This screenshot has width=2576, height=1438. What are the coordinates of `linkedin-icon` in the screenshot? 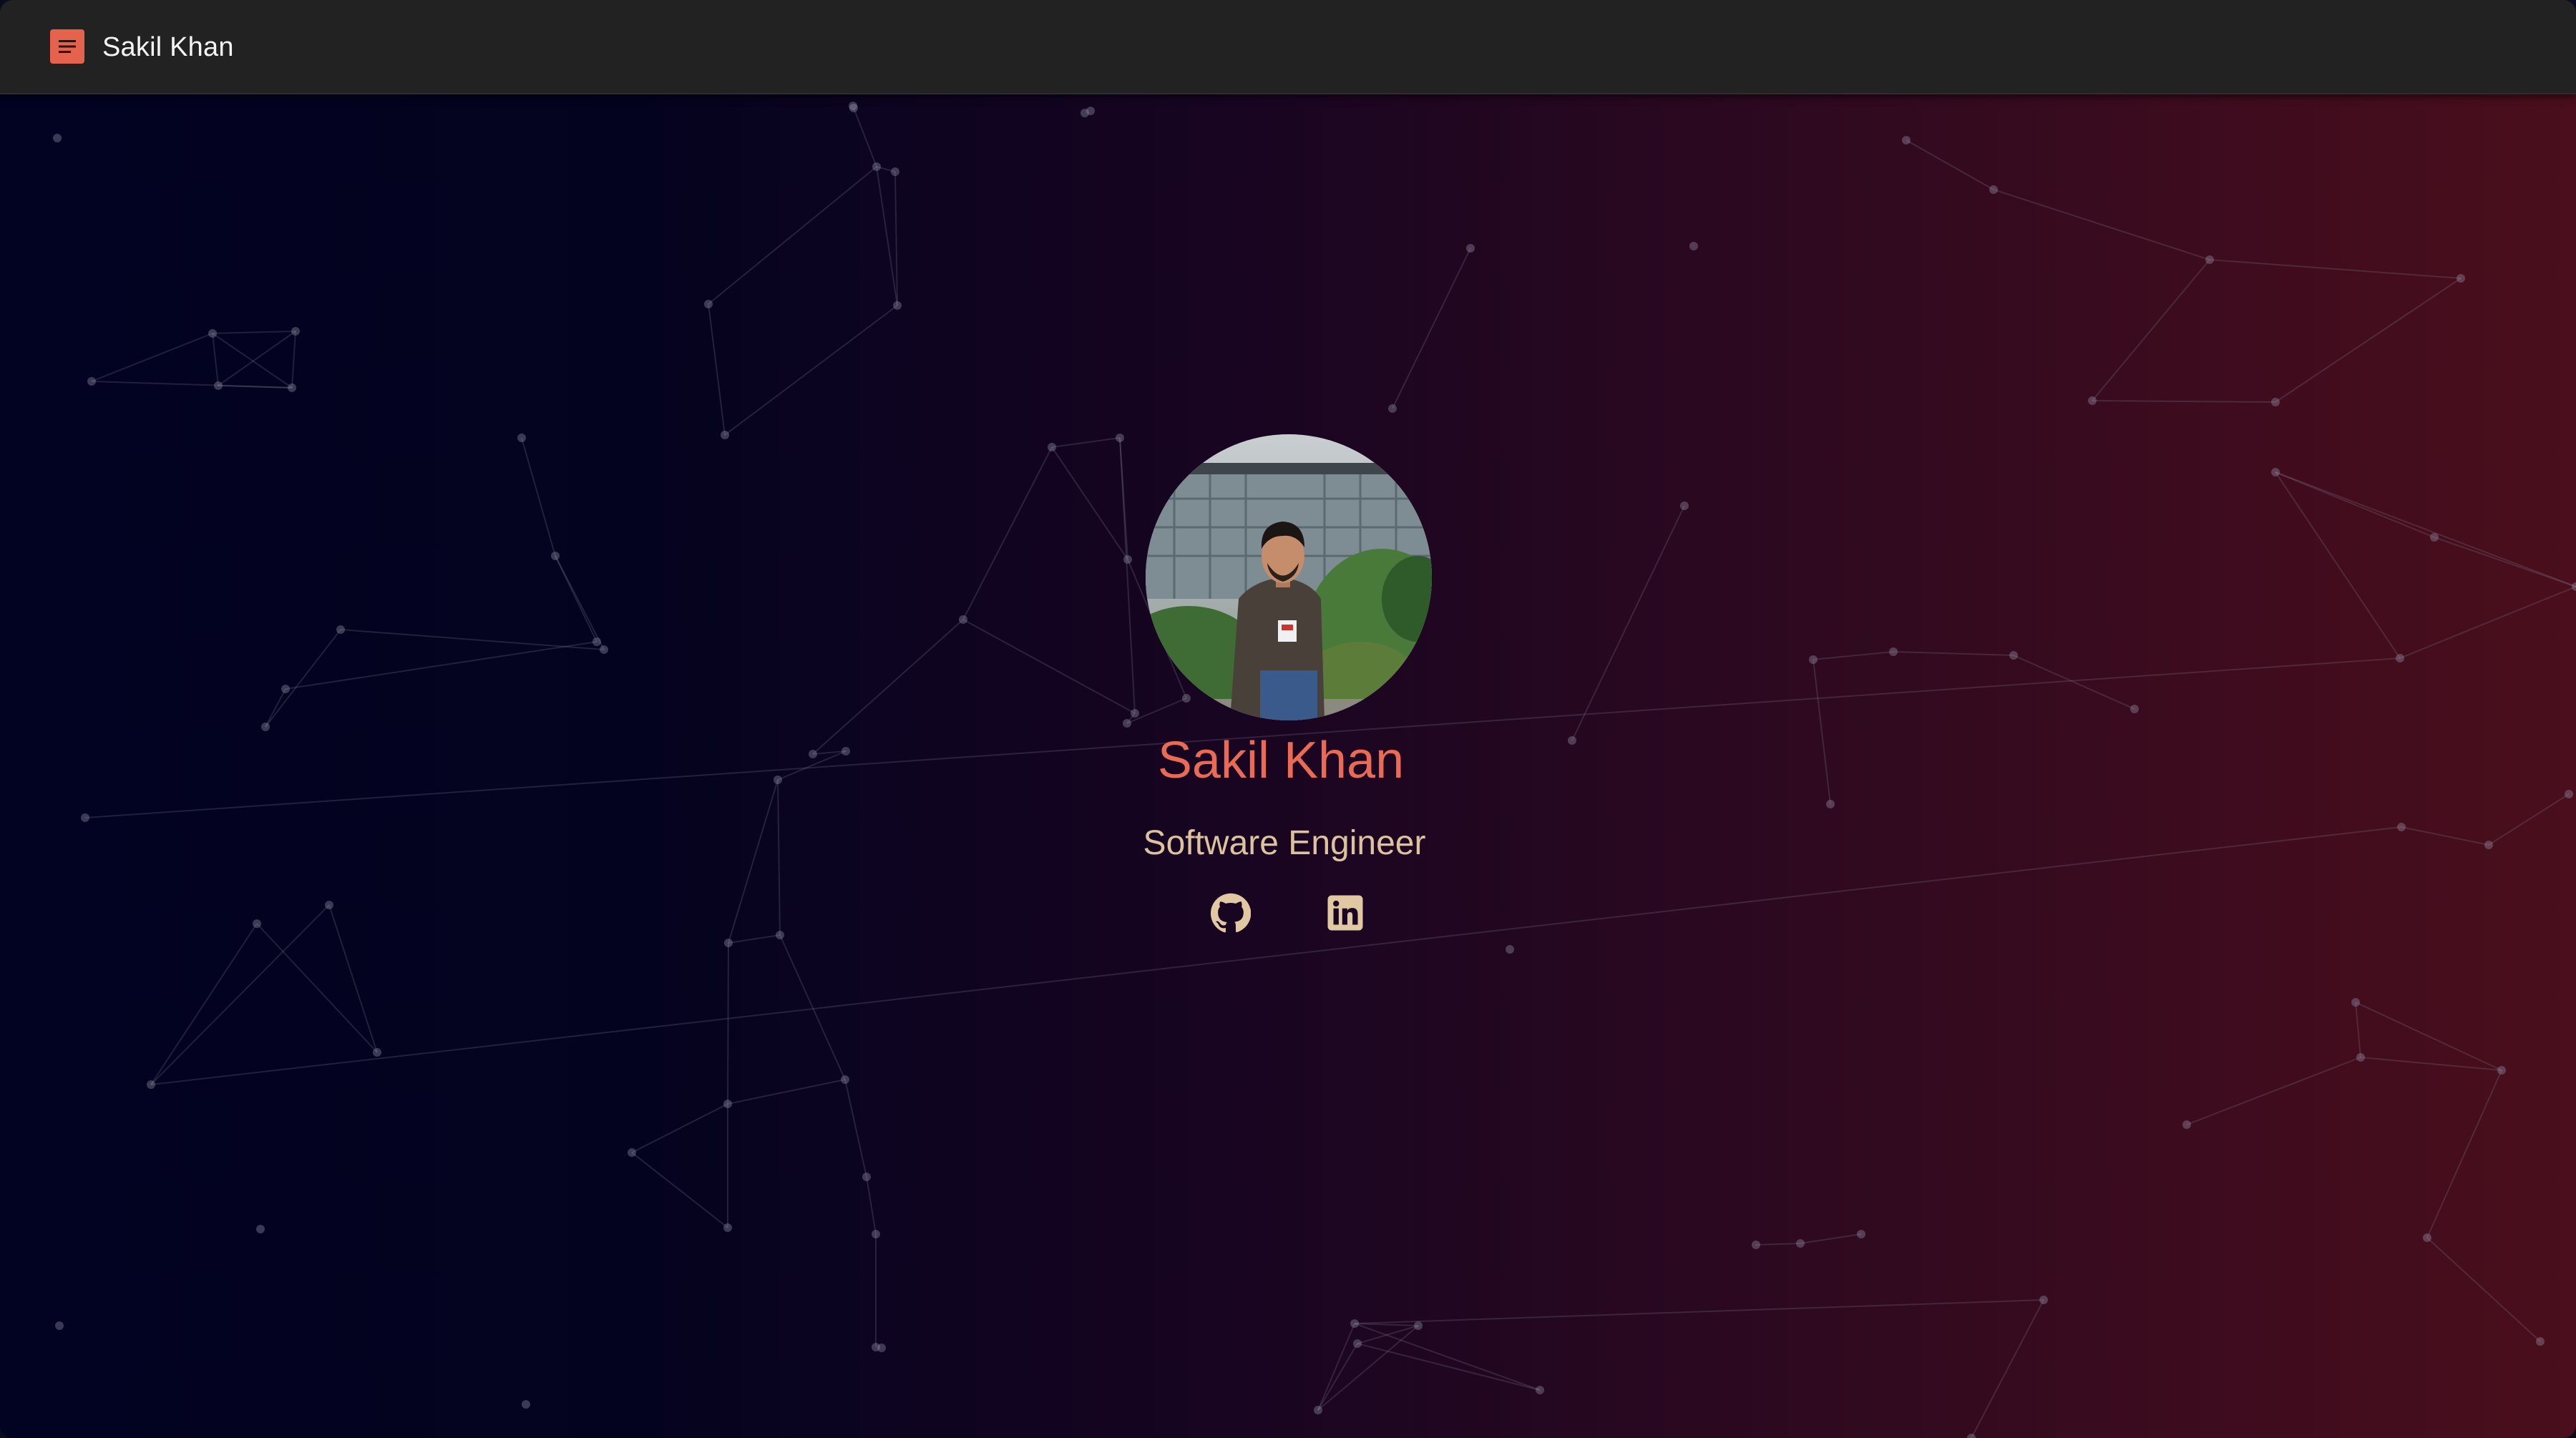 It's located at (1345, 913).